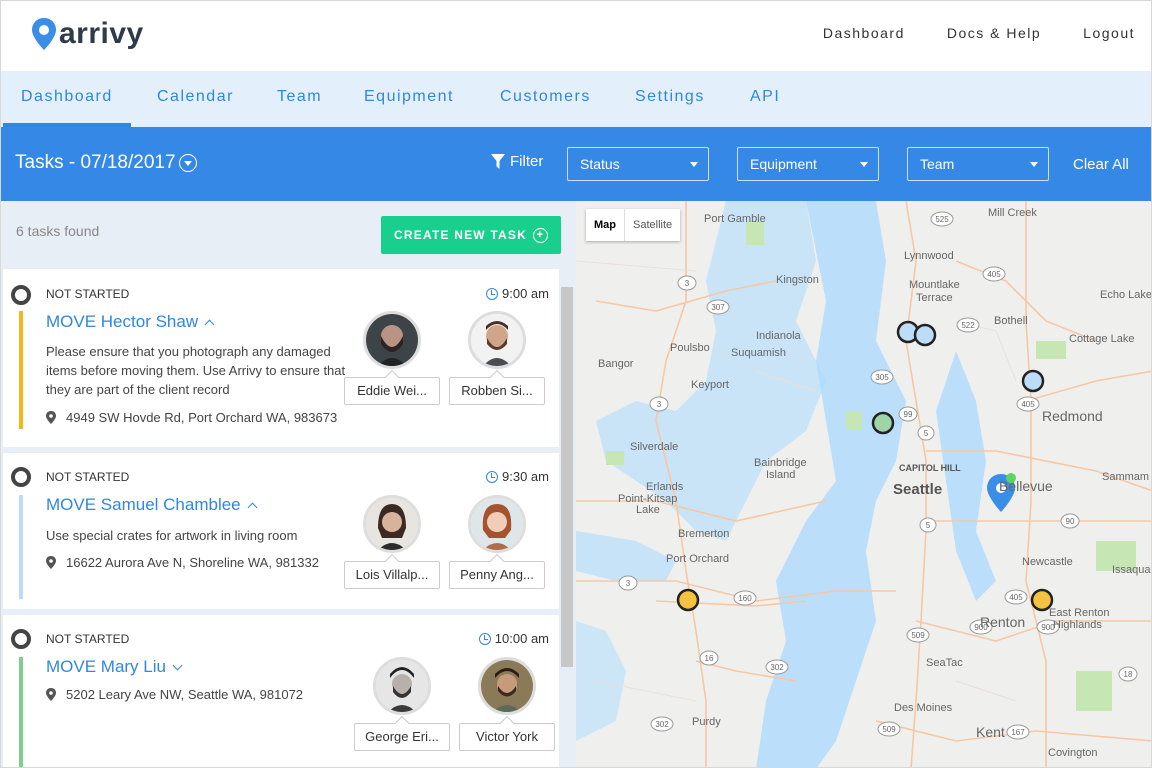 This screenshot has width=1152, height=768. I want to click on top-link-docs-help: Docs & Help, so click(994, 33).